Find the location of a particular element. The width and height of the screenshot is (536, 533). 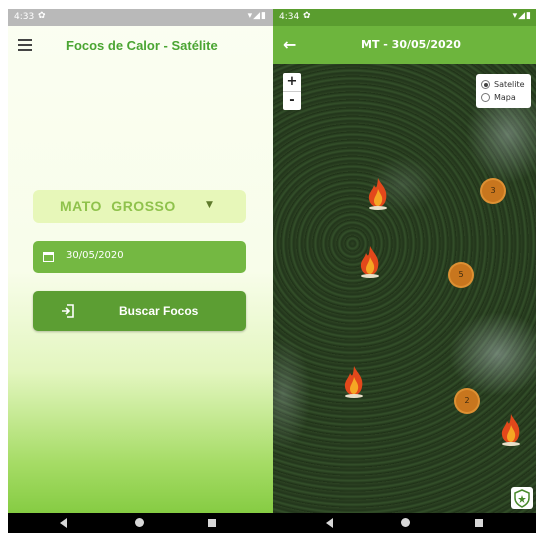

status-time: 4:34 is located at coordinates (289, 17).